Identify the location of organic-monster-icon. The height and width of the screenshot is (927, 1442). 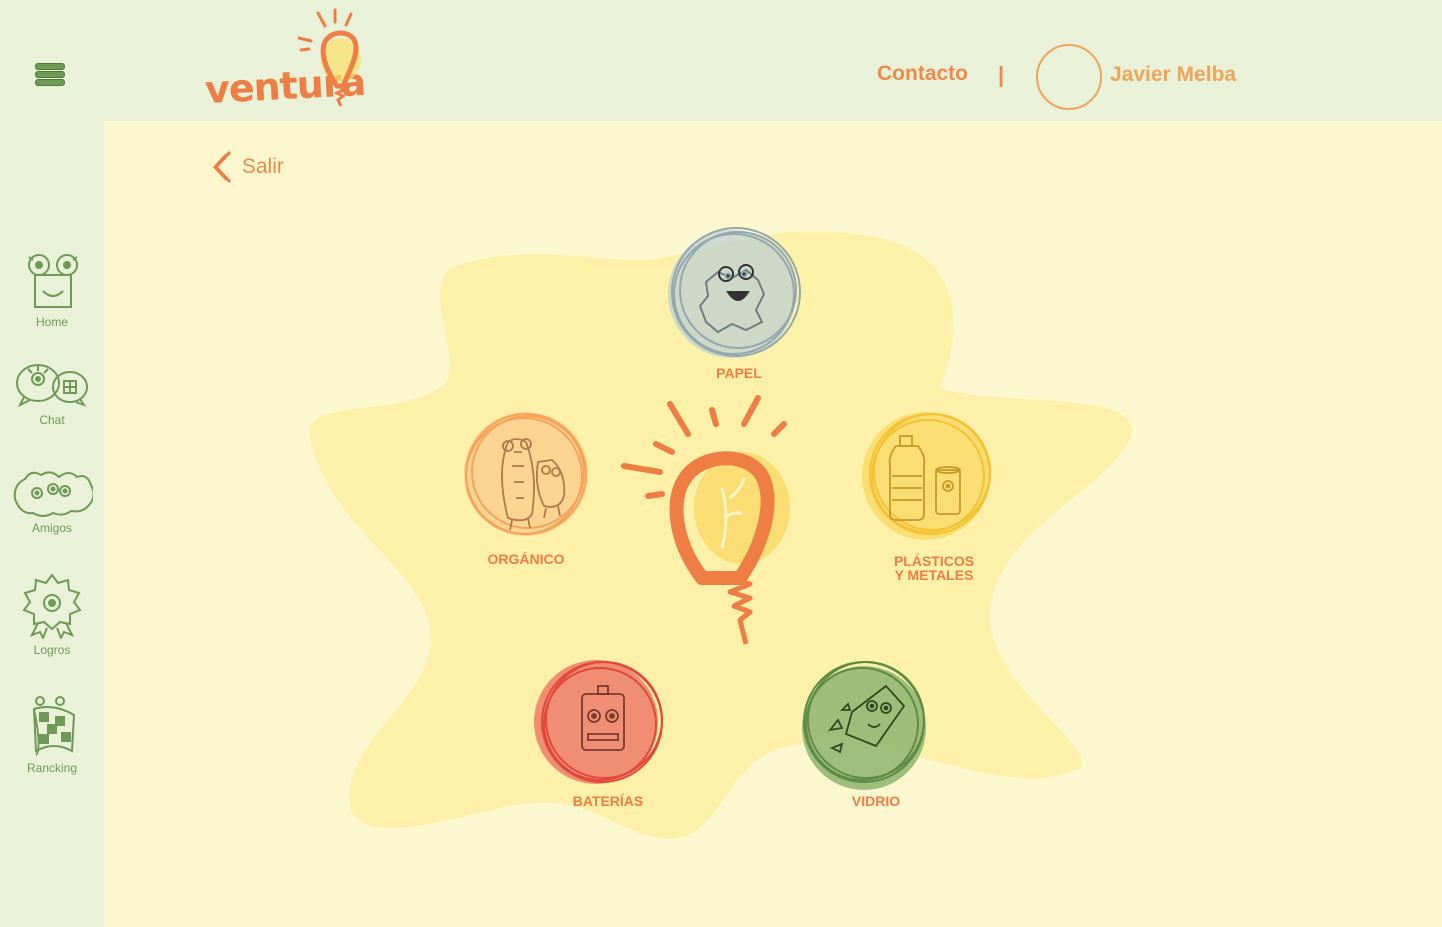
(526, 474).